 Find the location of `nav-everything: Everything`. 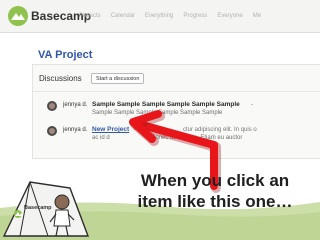

nav-everything: Everything is located at coordinates (159, 16).